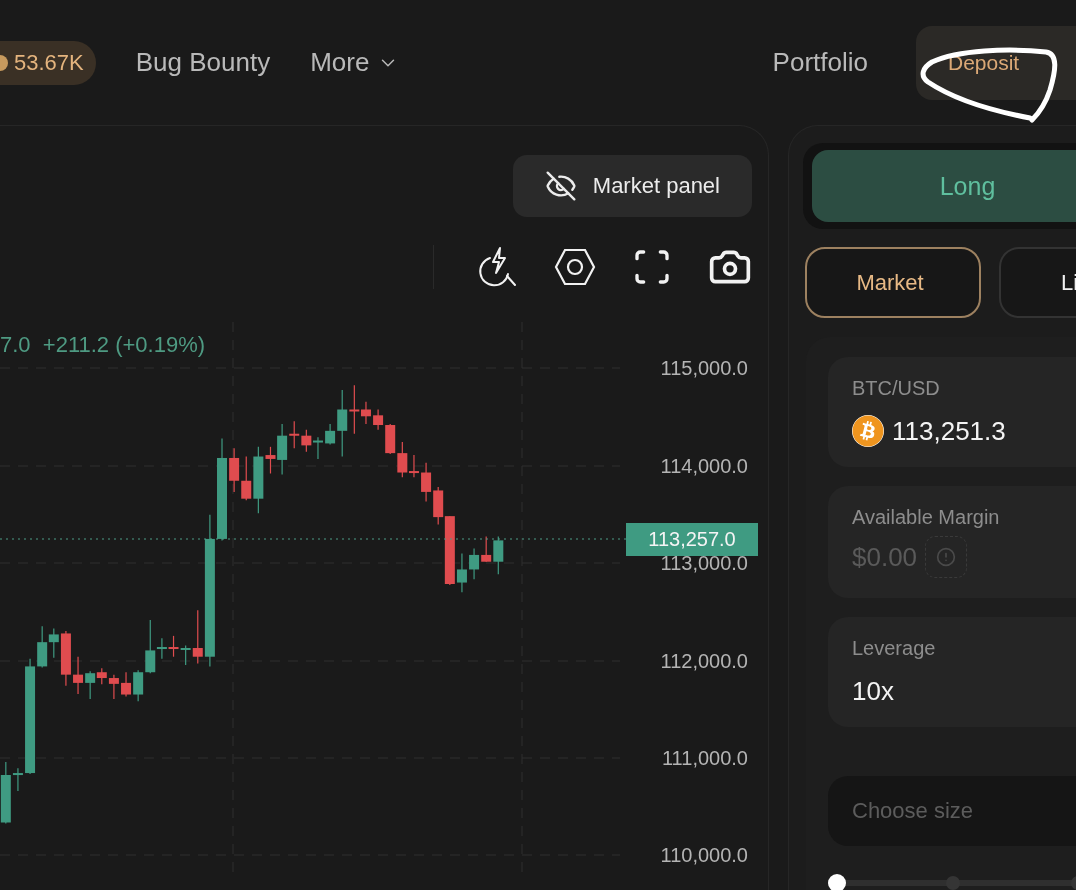 Image resolution: width=1076 pixels, height=890 pixels. What do you see at coordinates (203, 62) in the screenshot?
I see `nav-link: Bug Bounty` at bounding box center [203, 62].